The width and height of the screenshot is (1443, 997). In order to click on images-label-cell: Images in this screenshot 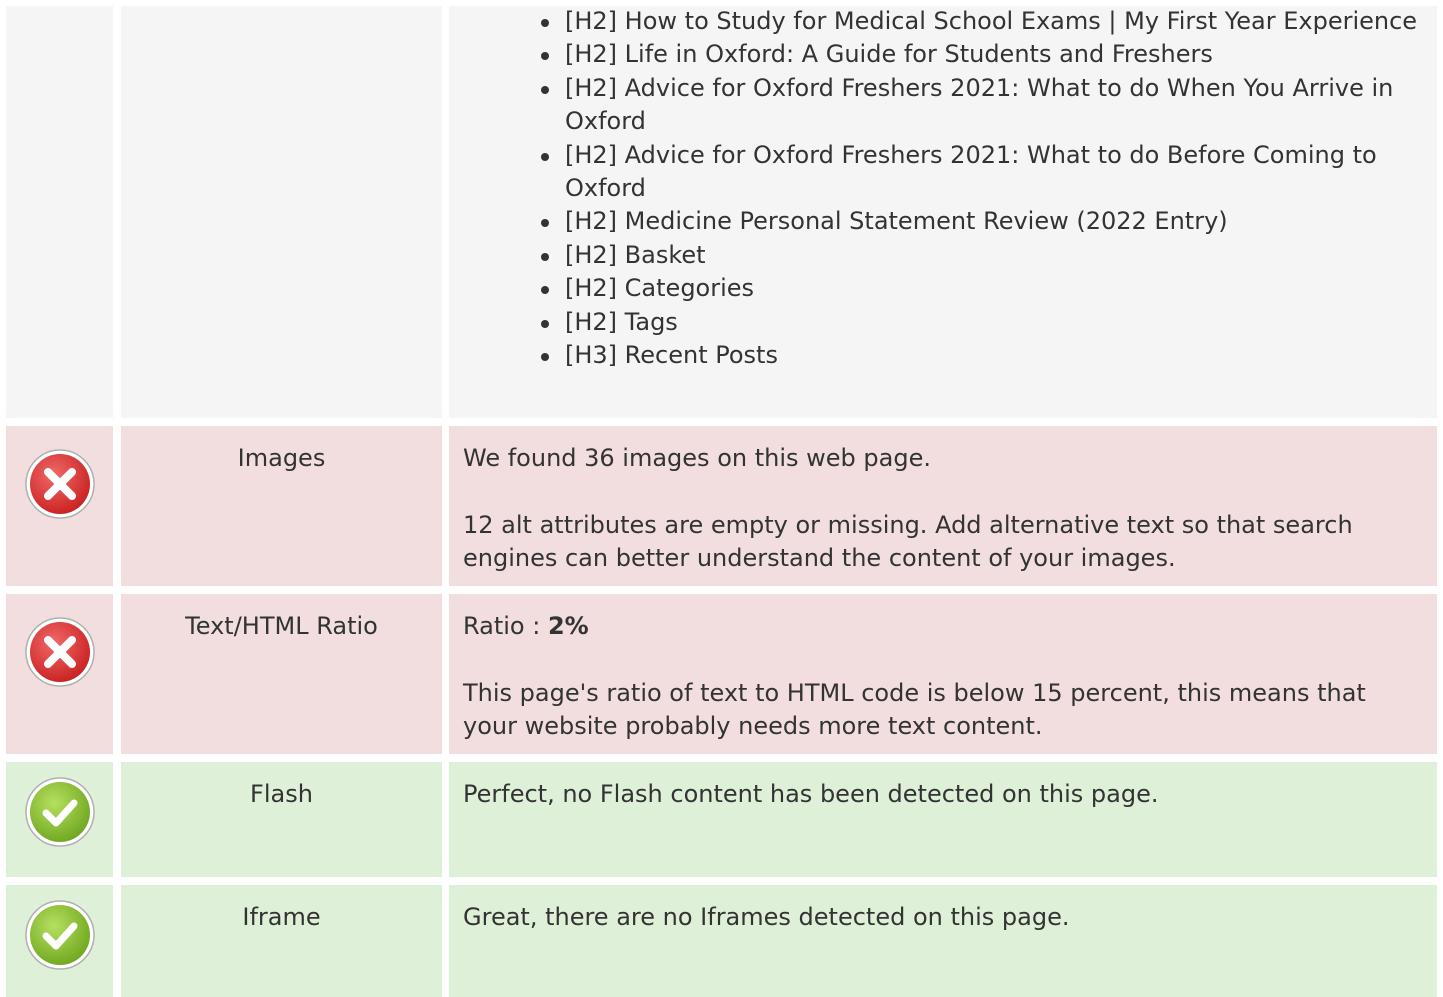, I will do `click(281, 506)`.